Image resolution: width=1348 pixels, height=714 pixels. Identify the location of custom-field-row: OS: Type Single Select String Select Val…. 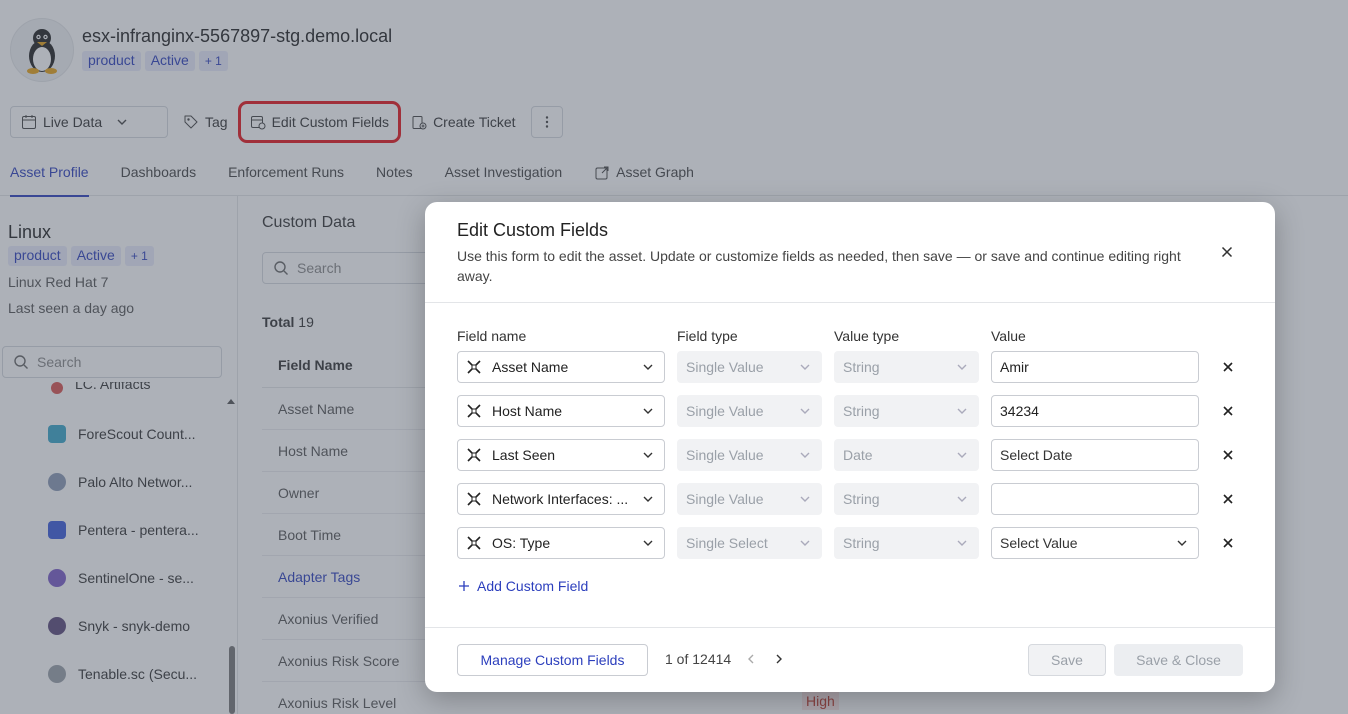
(852, 543).